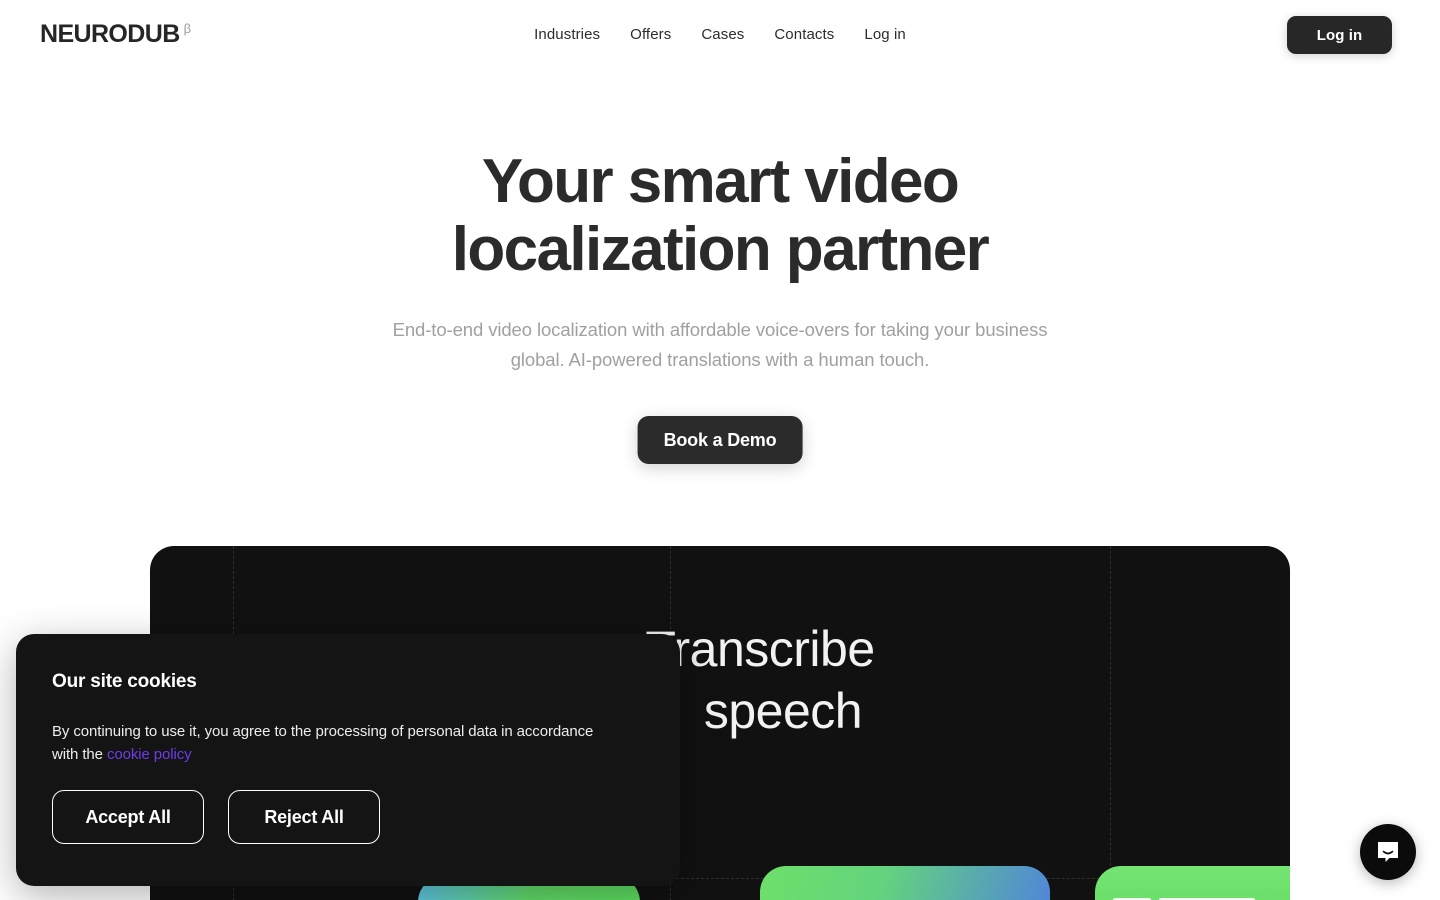 This screenshot has height=900, width=1440. What do you see at coordinates (1339, 35) in the screenshot?
I see `login-button: Log in` at bounding box center [1339, 35].